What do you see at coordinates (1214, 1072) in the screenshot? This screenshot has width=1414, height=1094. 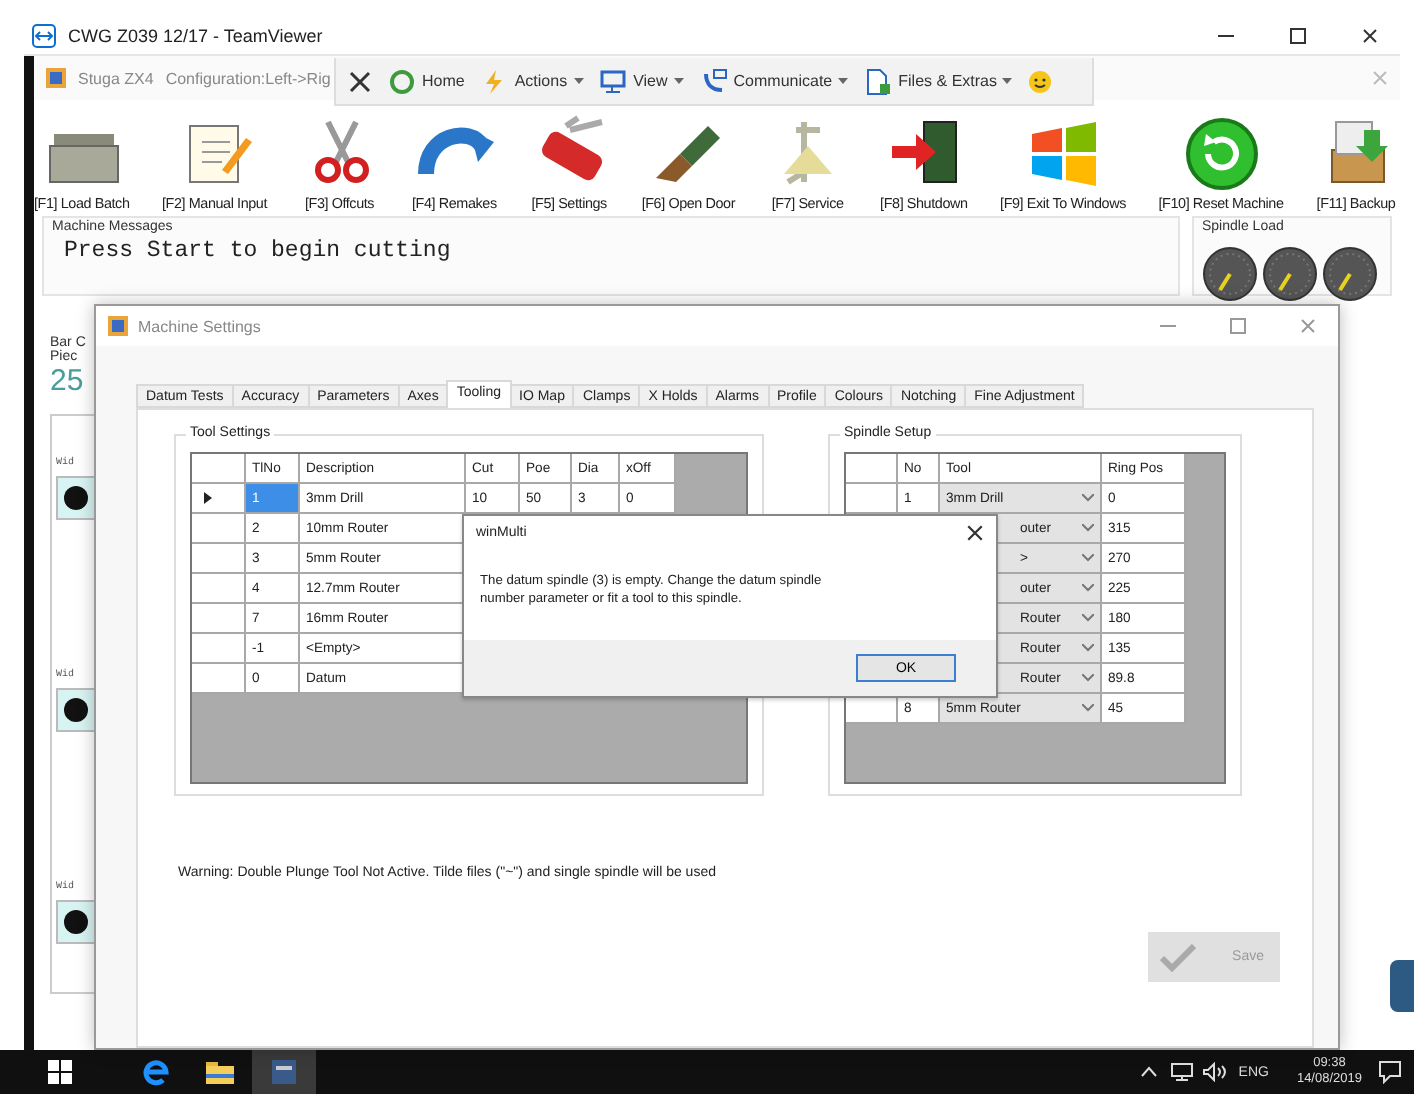 I see `speaker-icon` at bounding box center [1214, 1072].